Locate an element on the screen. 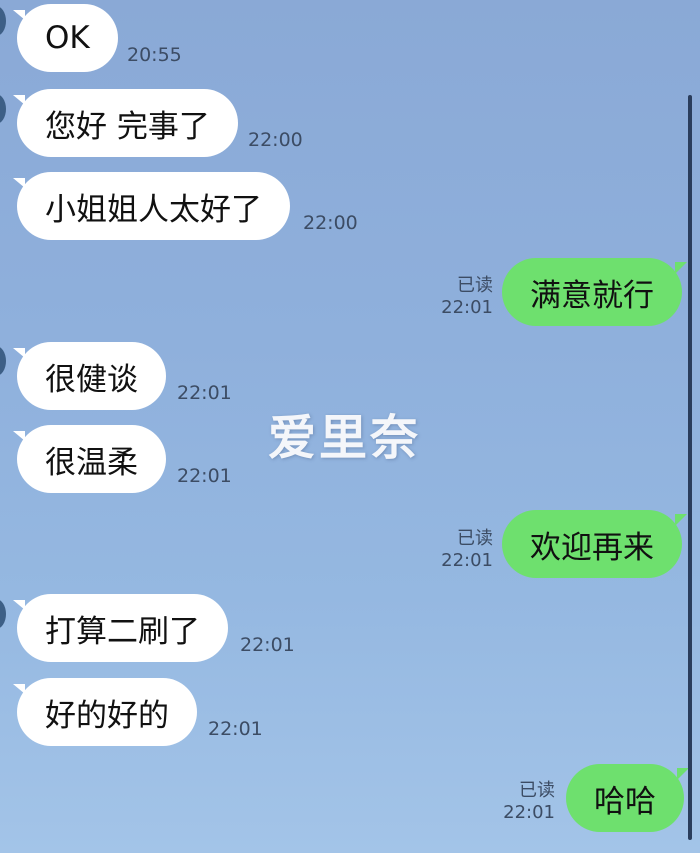 The height and width of the screenshot is (853, 700). scrollbar is located at coordinates (690, 467).